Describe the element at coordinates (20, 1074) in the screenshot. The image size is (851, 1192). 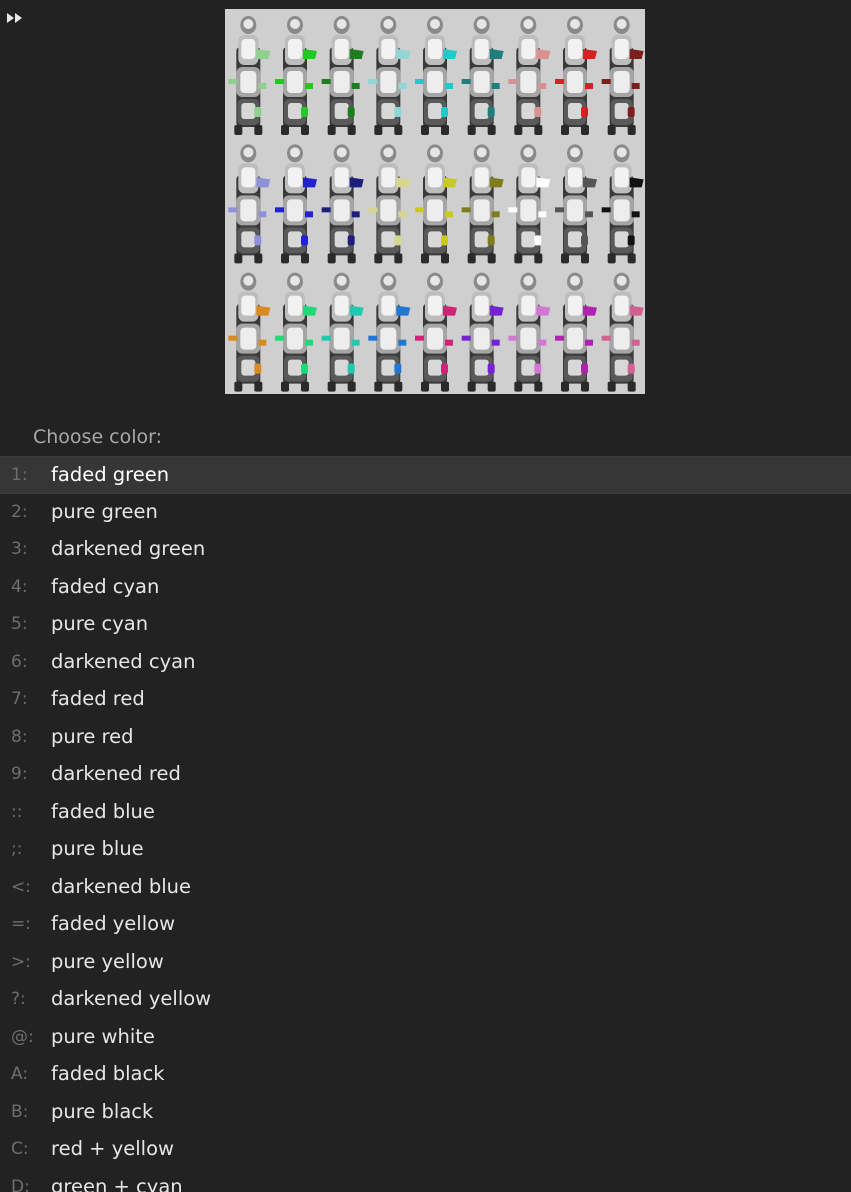
I see `option-hotkey: A:` at that location.